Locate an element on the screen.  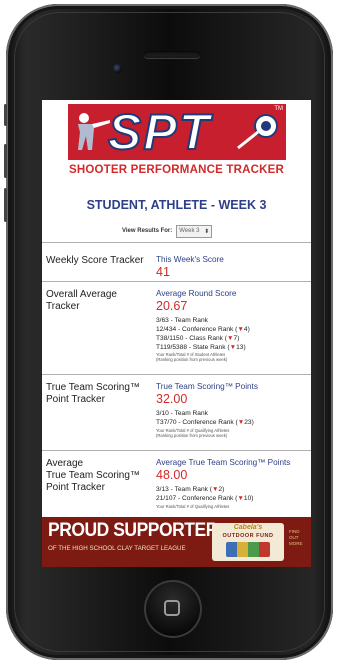
rank-change: 23 is located at coordinates (248, 422).